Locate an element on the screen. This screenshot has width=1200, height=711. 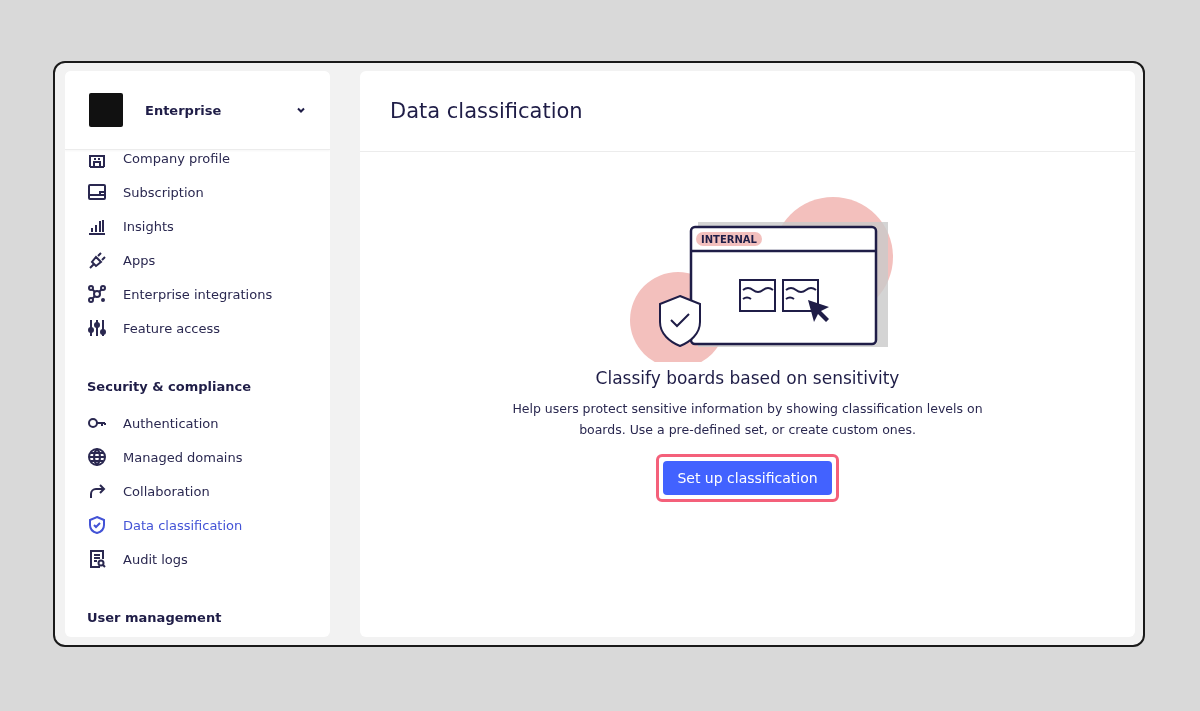
sidebar-item: Managed domains is located at coordinates (197, 457).